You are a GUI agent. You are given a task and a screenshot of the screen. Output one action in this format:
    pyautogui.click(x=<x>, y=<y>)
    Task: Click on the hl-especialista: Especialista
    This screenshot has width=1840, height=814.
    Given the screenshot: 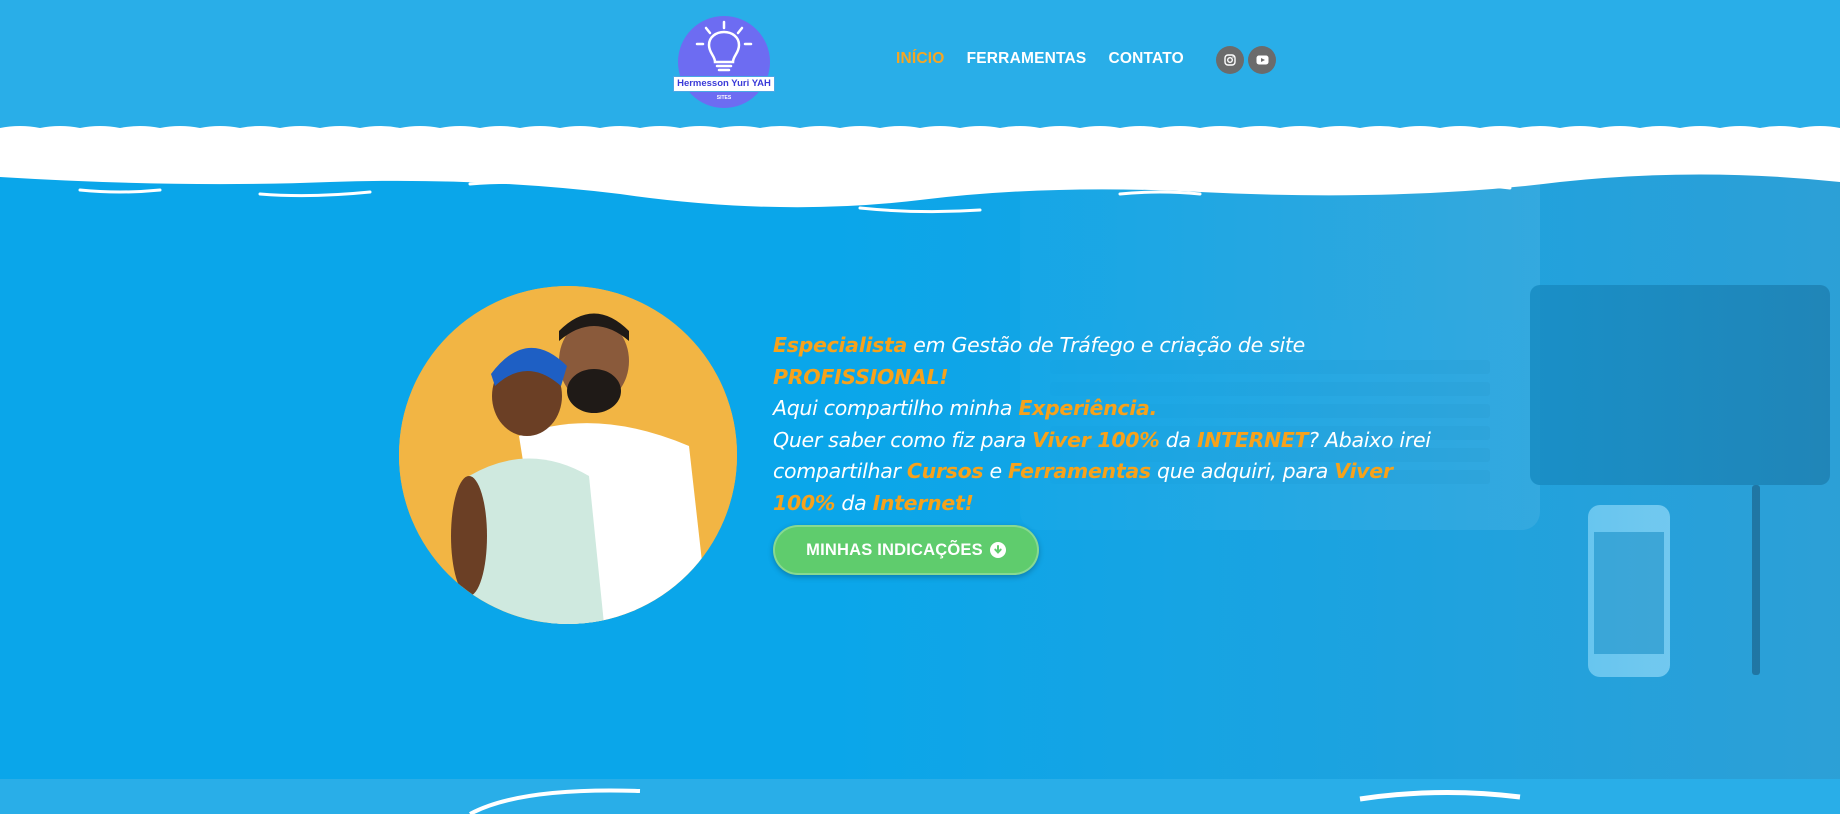 What is the action you would take?
    pyautogui.click(x=840, y=345)
    